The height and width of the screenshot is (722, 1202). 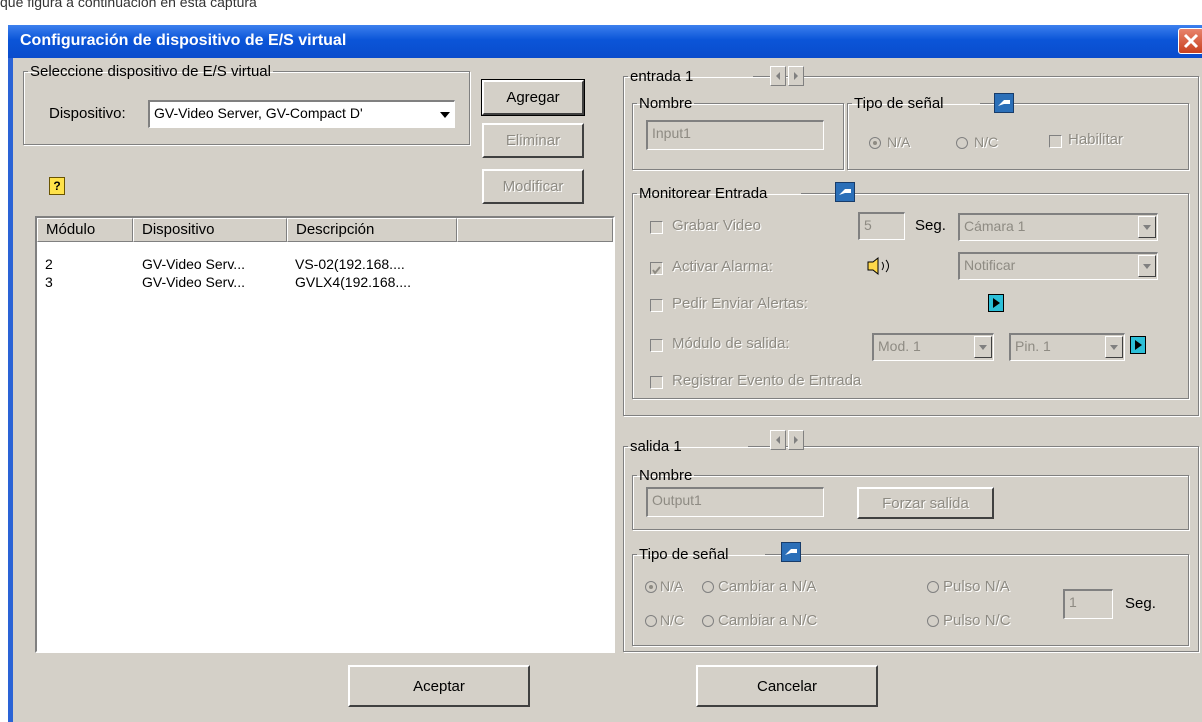 What do you see at coordinates (656, 446) in the screenshot?
I see `output-section-legend: salida 1` at bounding box center [656, 446].